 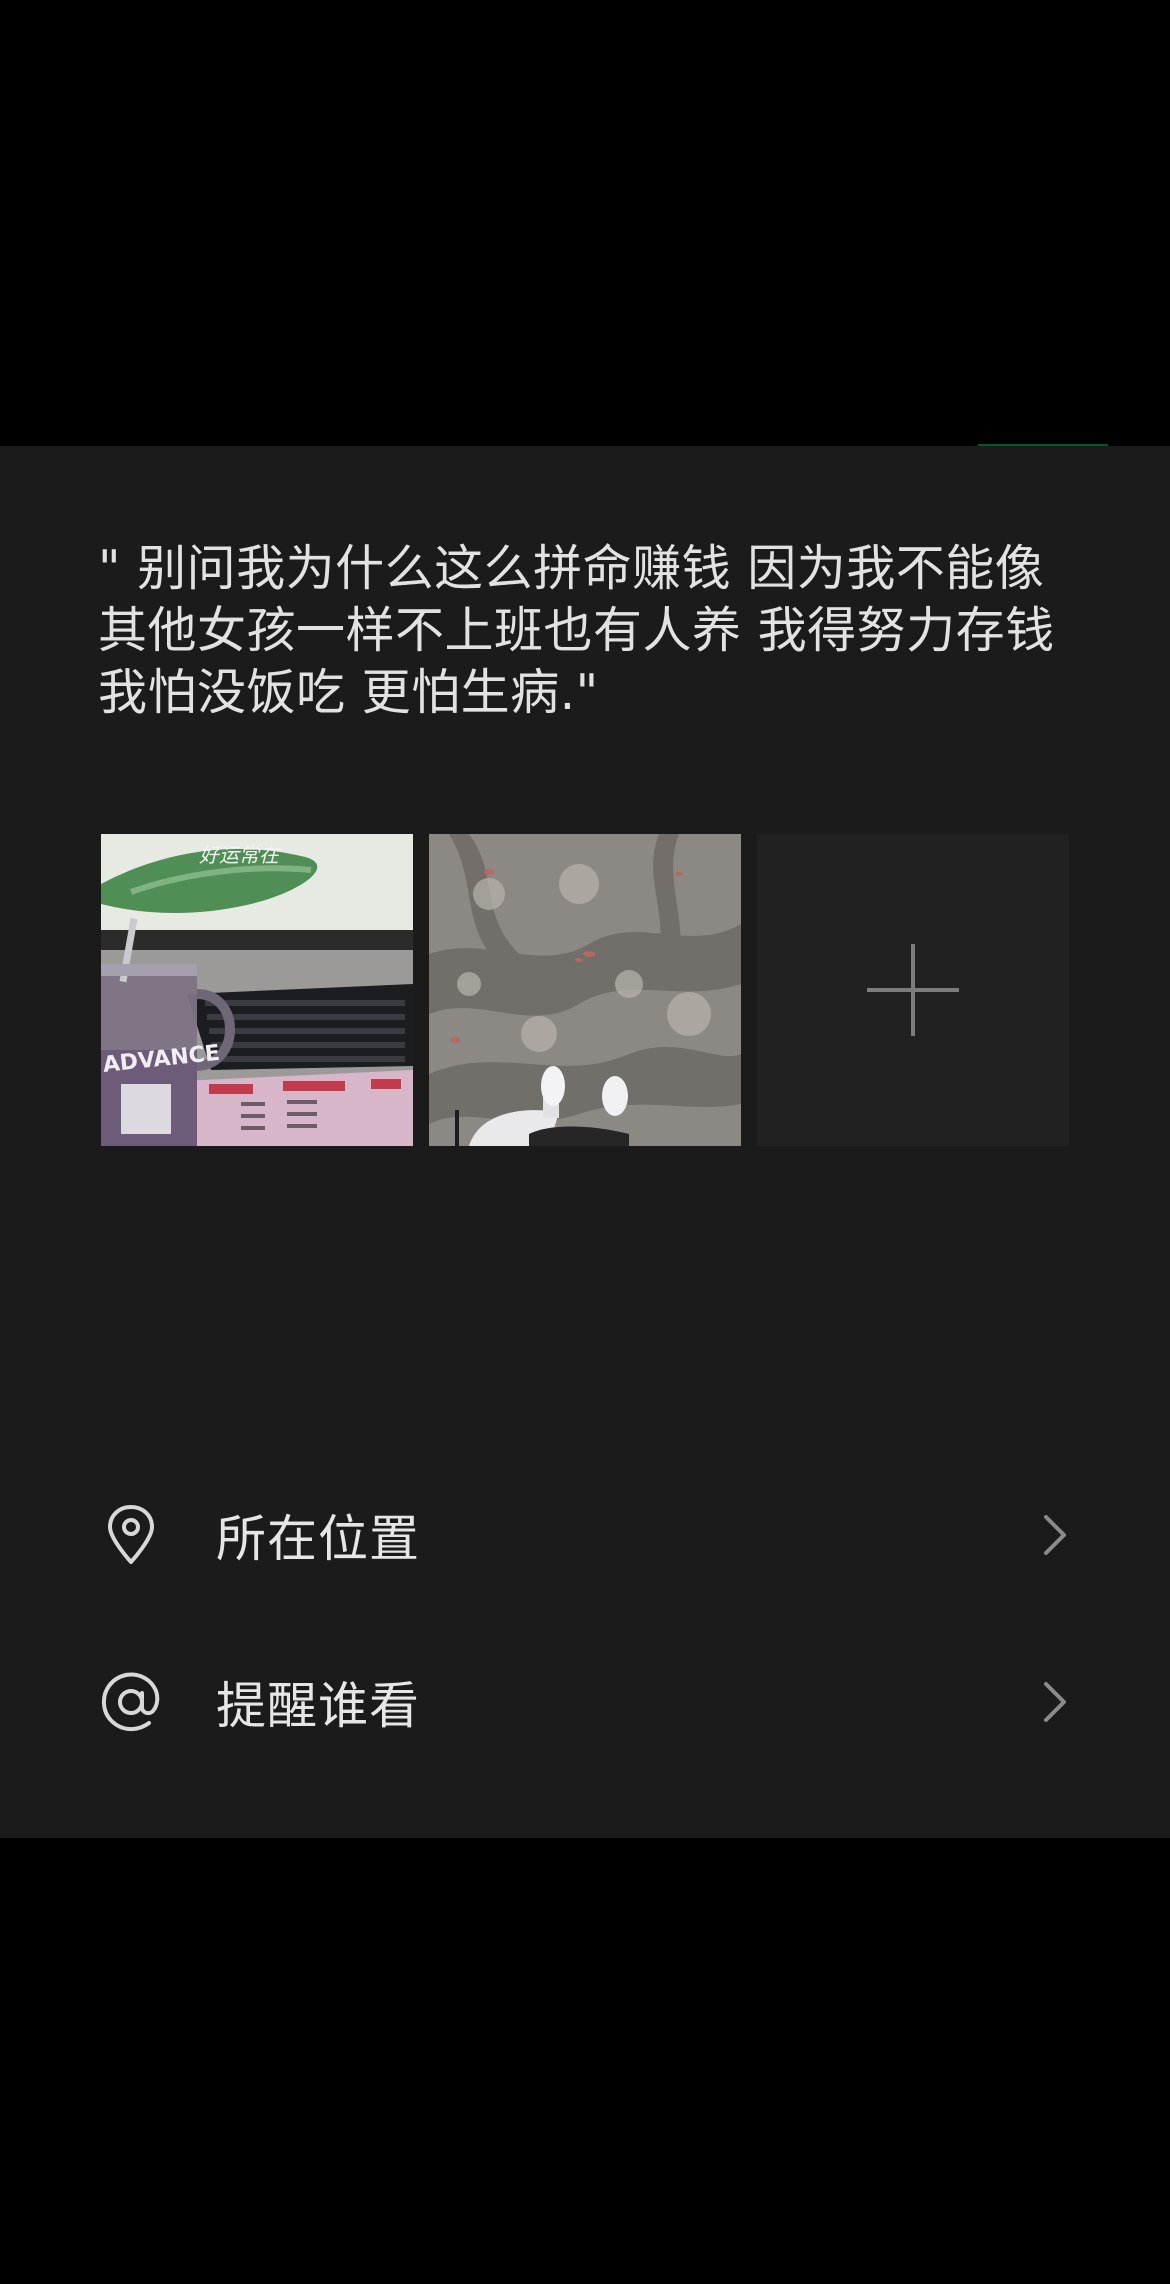 I want to click on desk-keyboard-photo: 好运常在 ADVANCE, so click(x=257, y=990).